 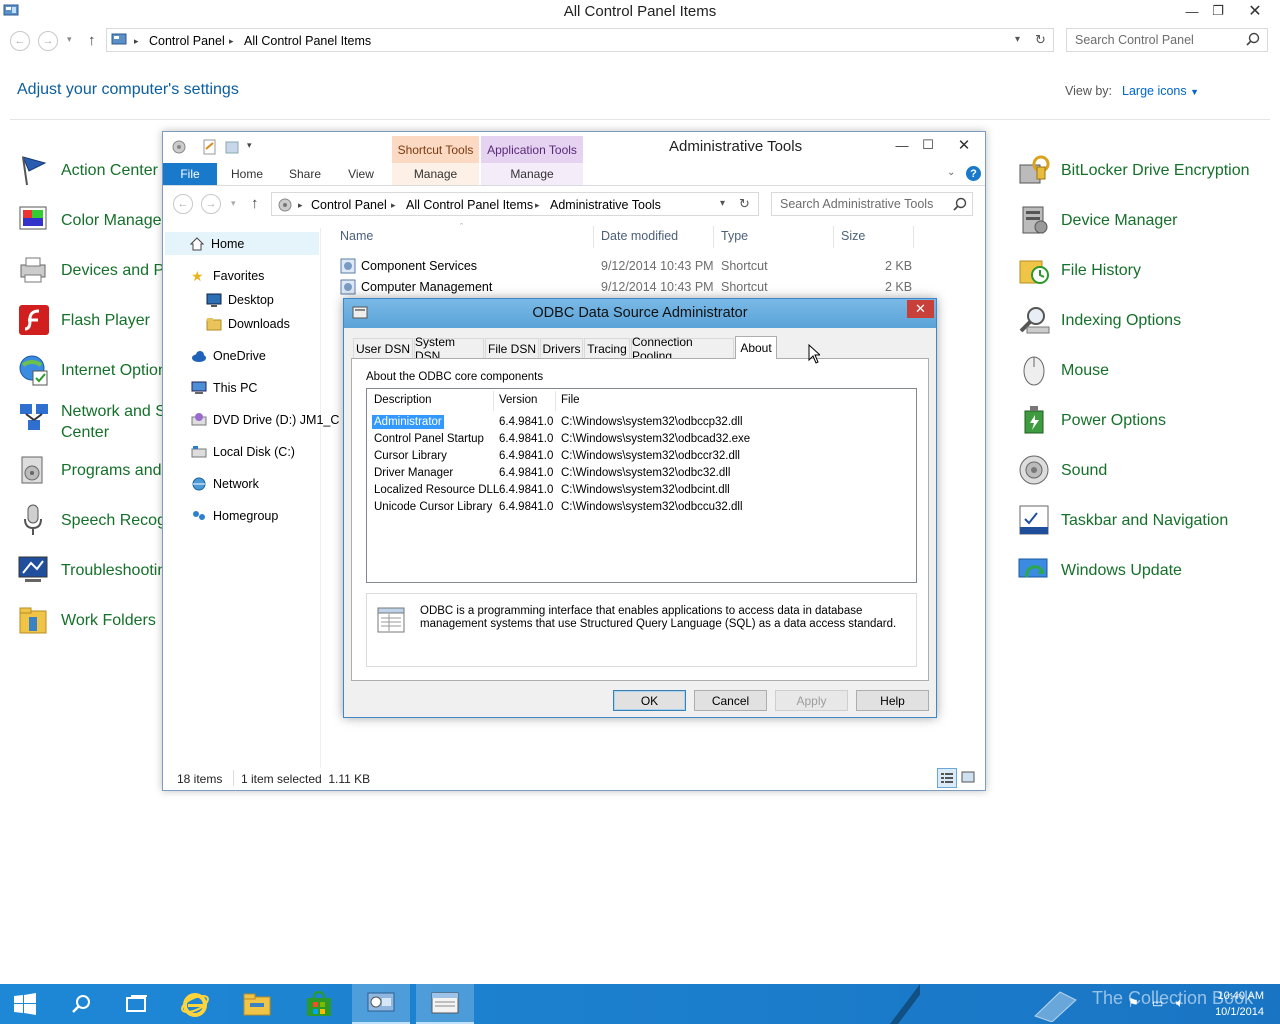 I want to click on cp-item-right: Sound, so click(x=1062, y=470).